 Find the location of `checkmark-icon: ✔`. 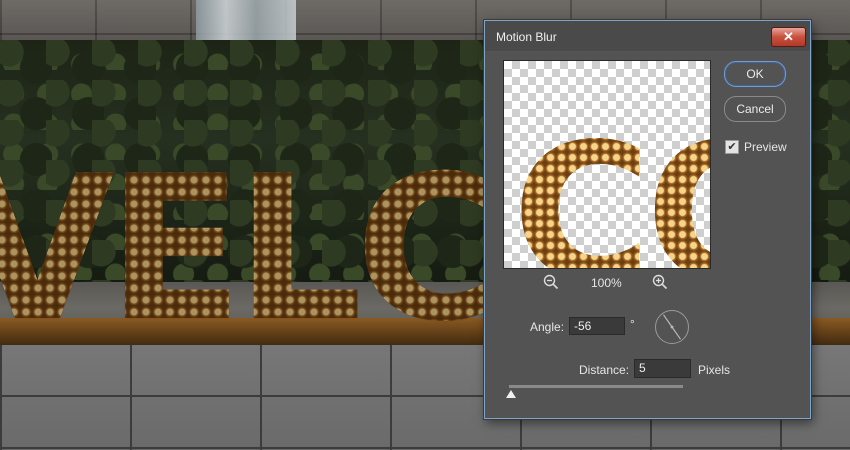

checkmark-icon: ✔ is located at coordinates (732, 147).